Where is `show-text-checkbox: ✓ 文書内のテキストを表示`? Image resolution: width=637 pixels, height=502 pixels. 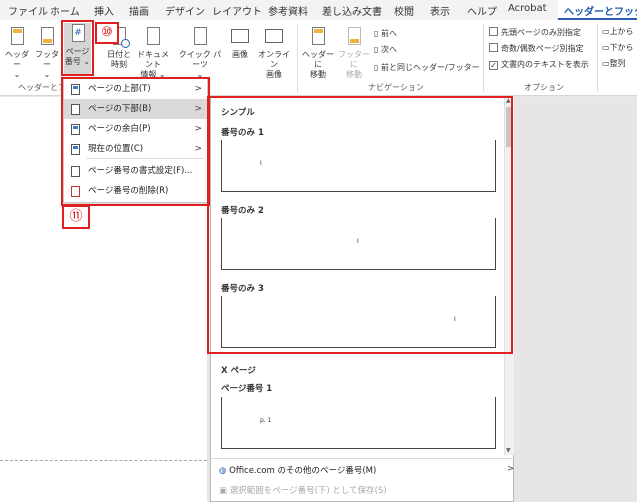
show-text-checkbox: ✓ 文書内のテキストを表示 is located at coordinates (539, 64).